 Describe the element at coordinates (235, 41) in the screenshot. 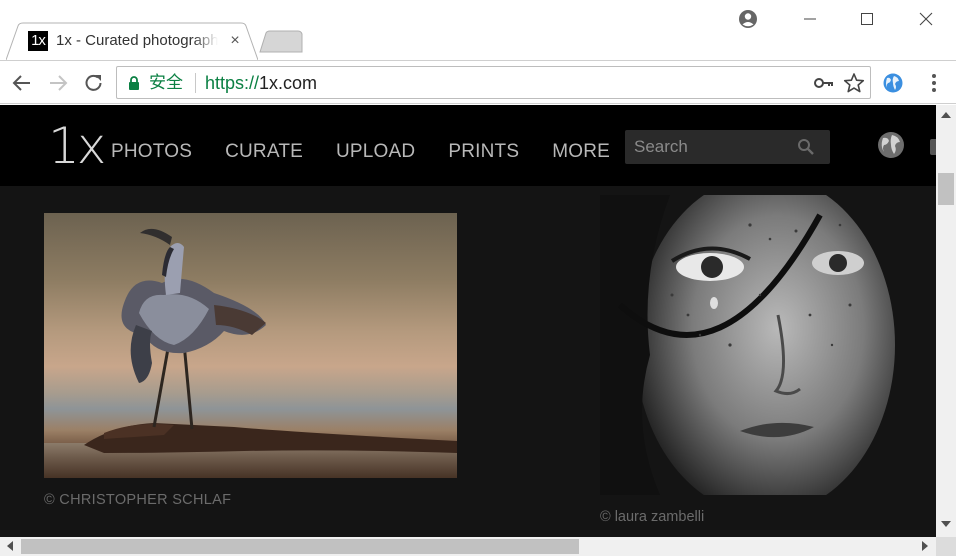

I see `tab-close-icon: ×` at that location.